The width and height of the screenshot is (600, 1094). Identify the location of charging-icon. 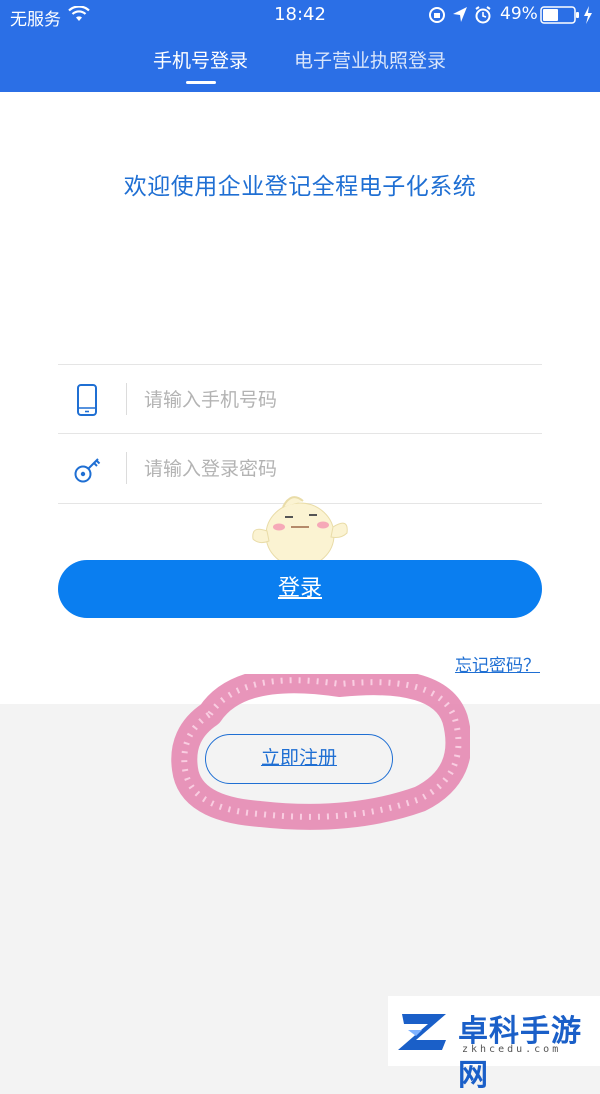
(588, 15).